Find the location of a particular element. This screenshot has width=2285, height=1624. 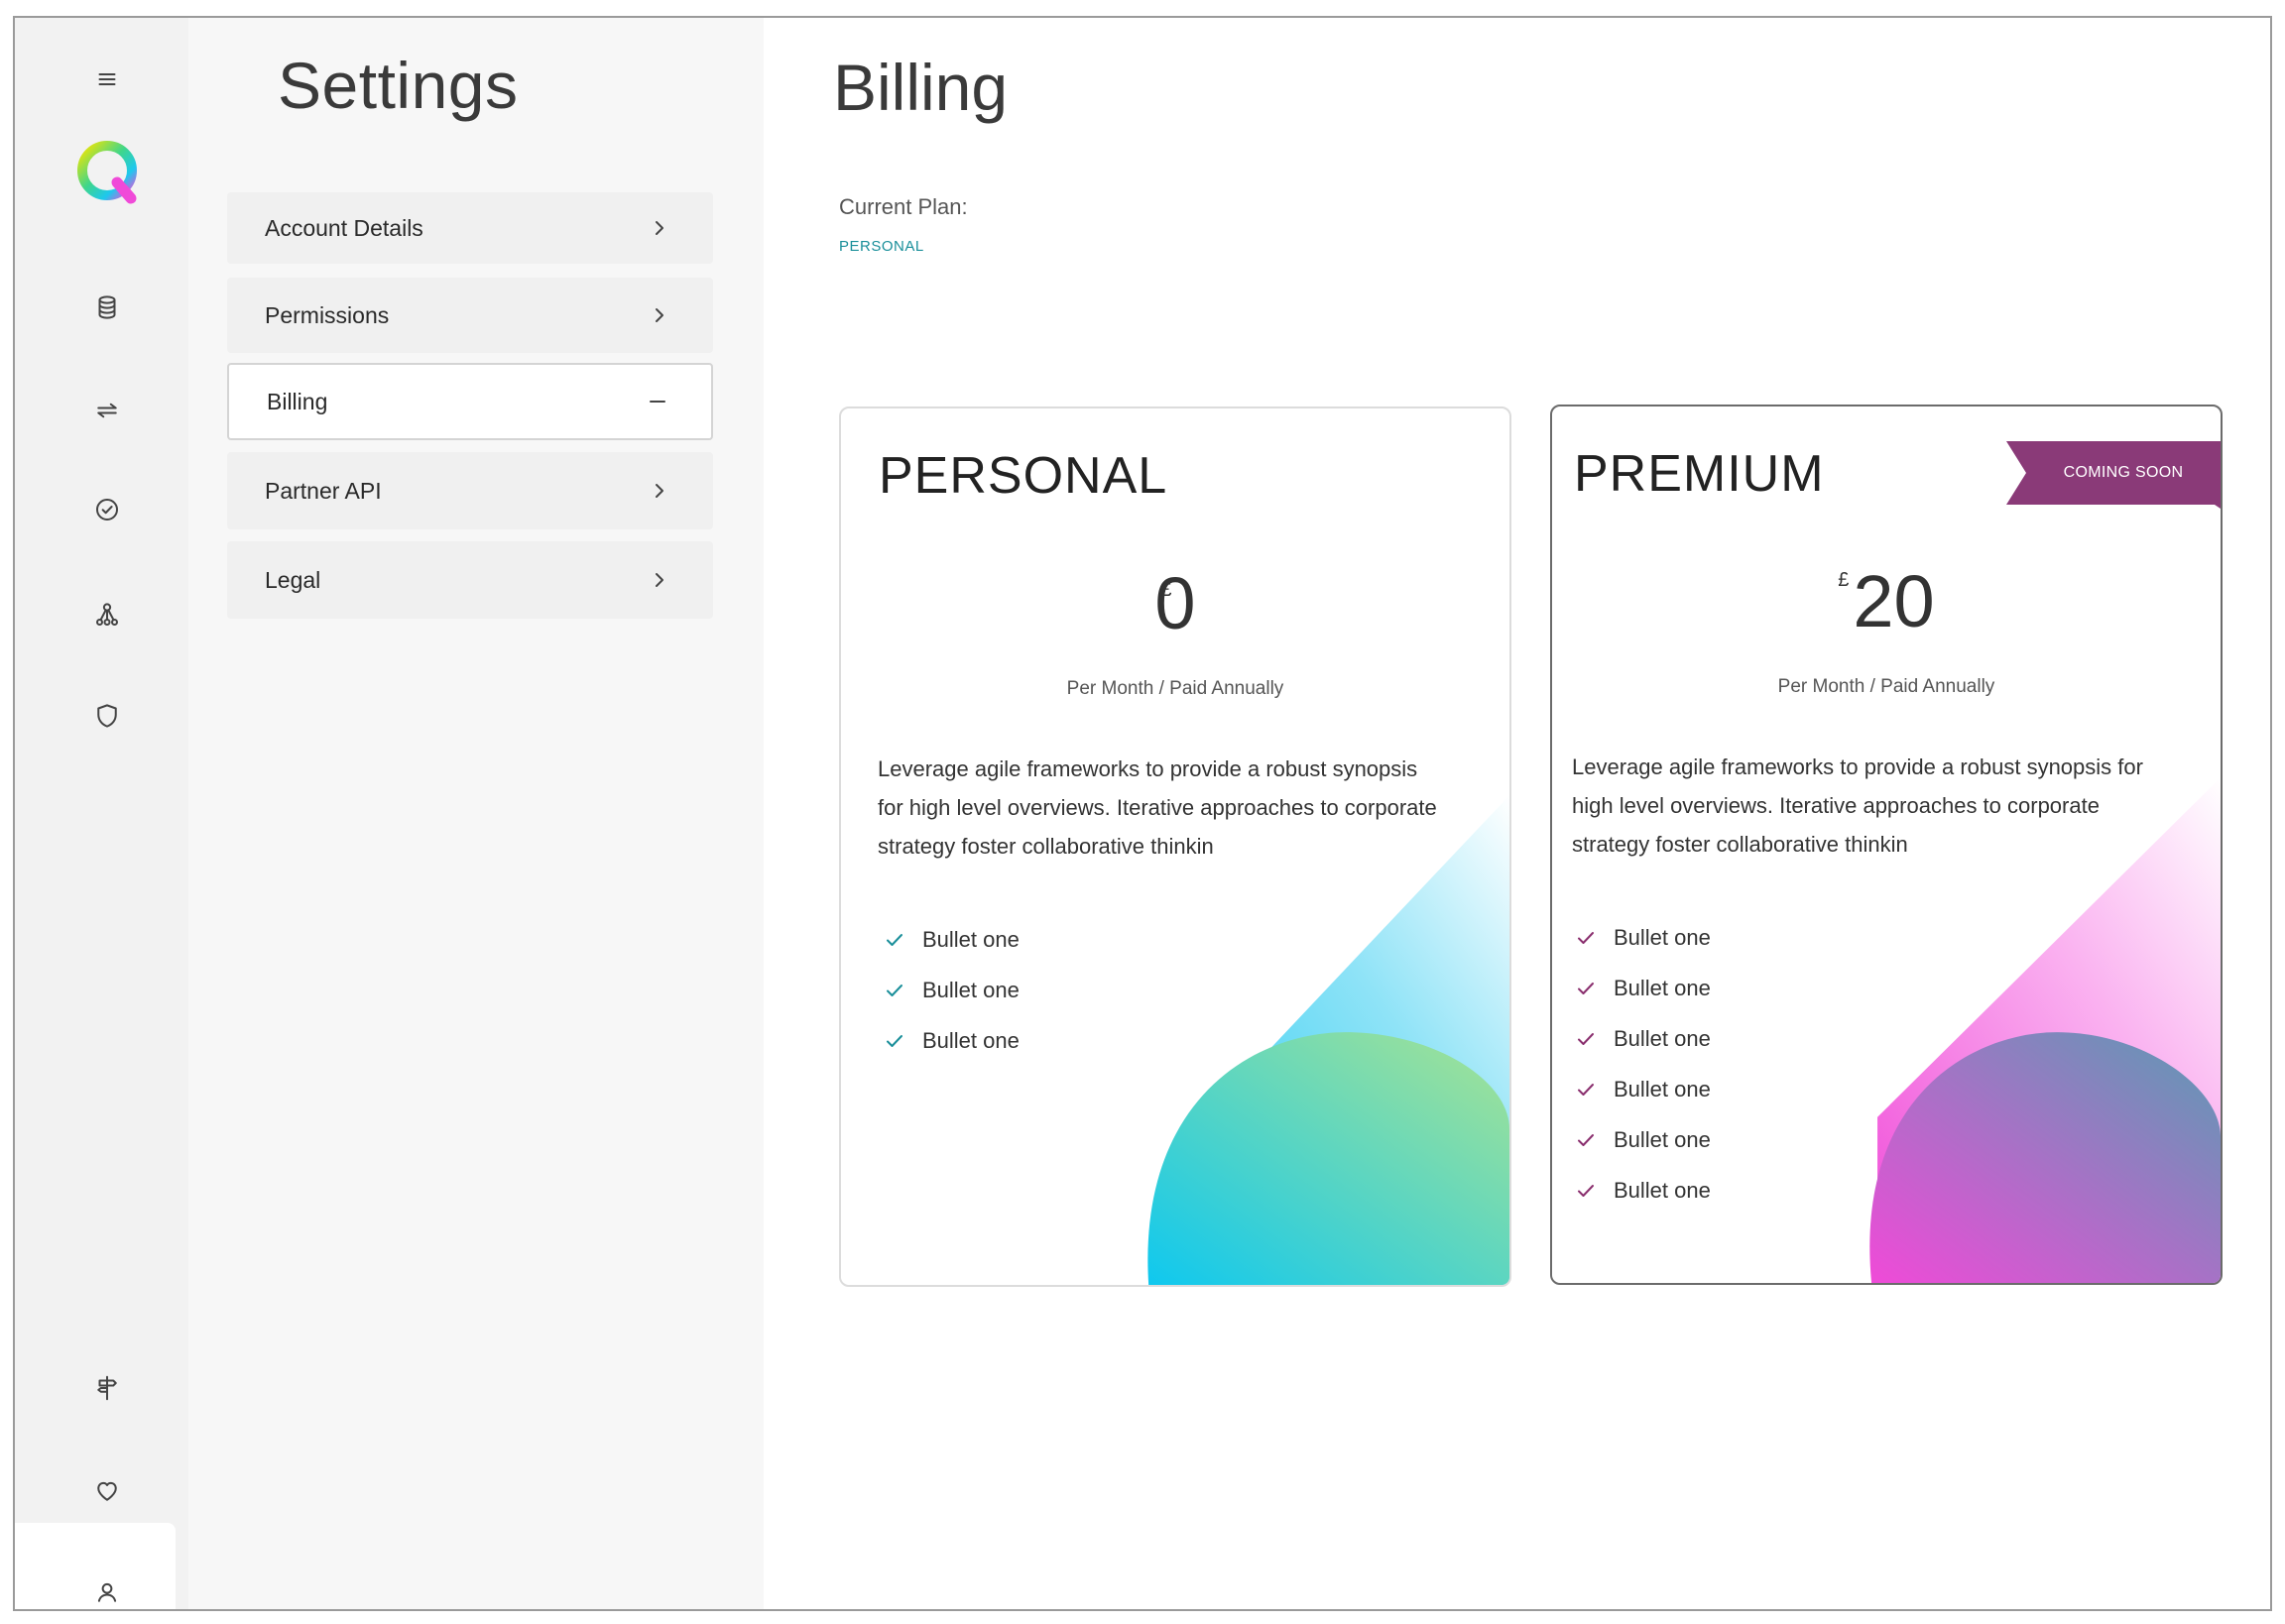

settings-item-label: Legal is located at coordinates (293, 579).